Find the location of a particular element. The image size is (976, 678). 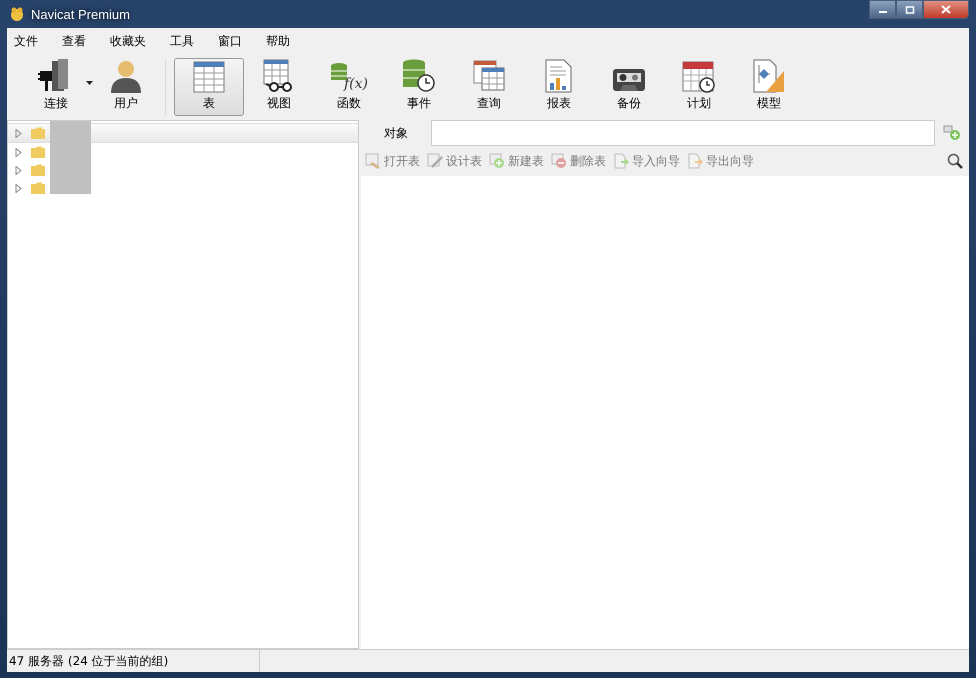

toolbar-button: 模型 is located at coordinates (769, 87).